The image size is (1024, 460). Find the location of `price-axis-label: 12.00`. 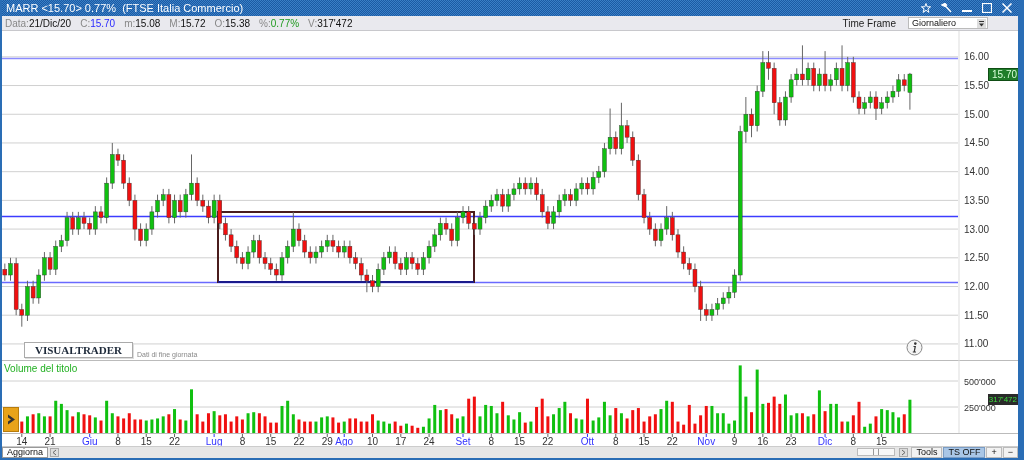

price-axis-label: 12.00 is located at coordinates (977, 286).